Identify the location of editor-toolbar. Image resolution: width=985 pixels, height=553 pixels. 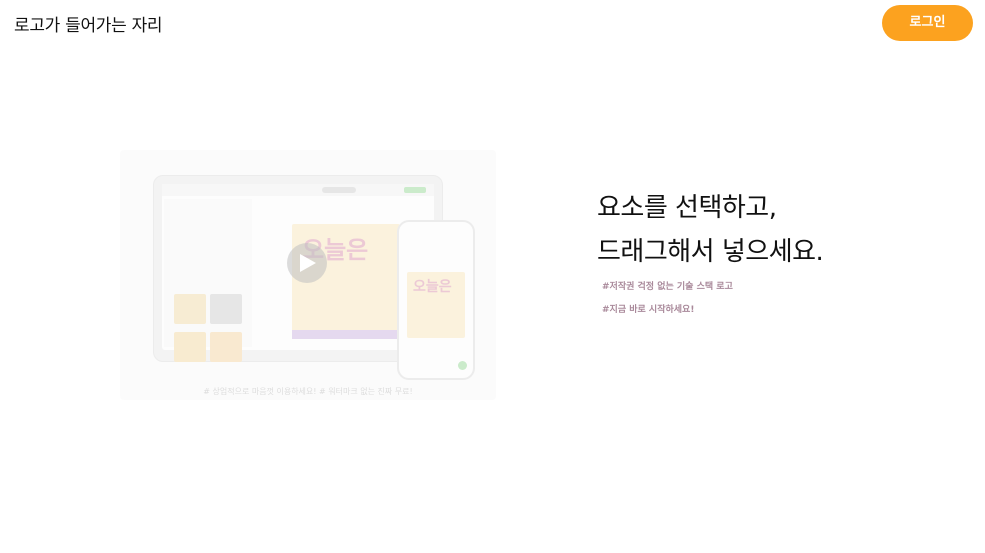
(298, 190).